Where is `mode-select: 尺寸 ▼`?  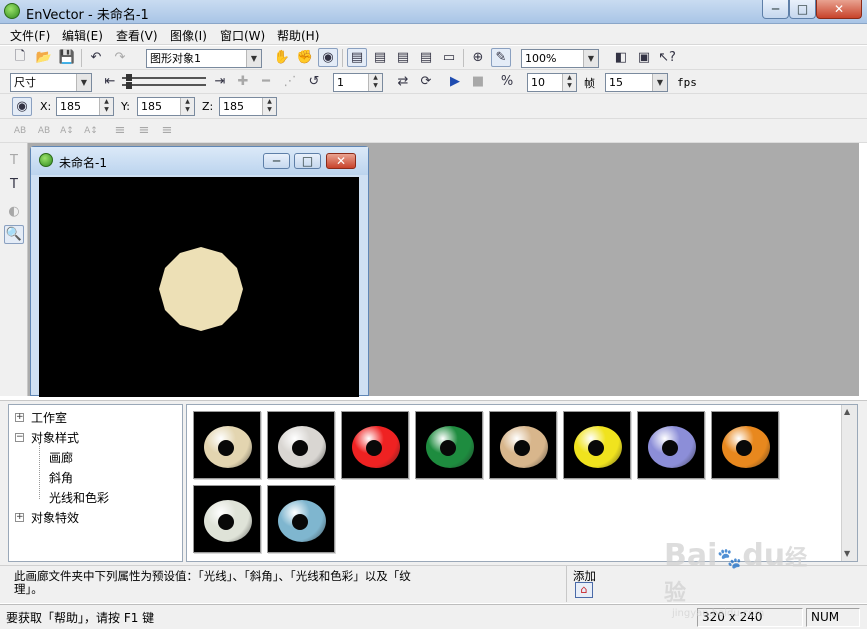 mode-select: 尺寸 ▼ is located at coordinates (51, 82).